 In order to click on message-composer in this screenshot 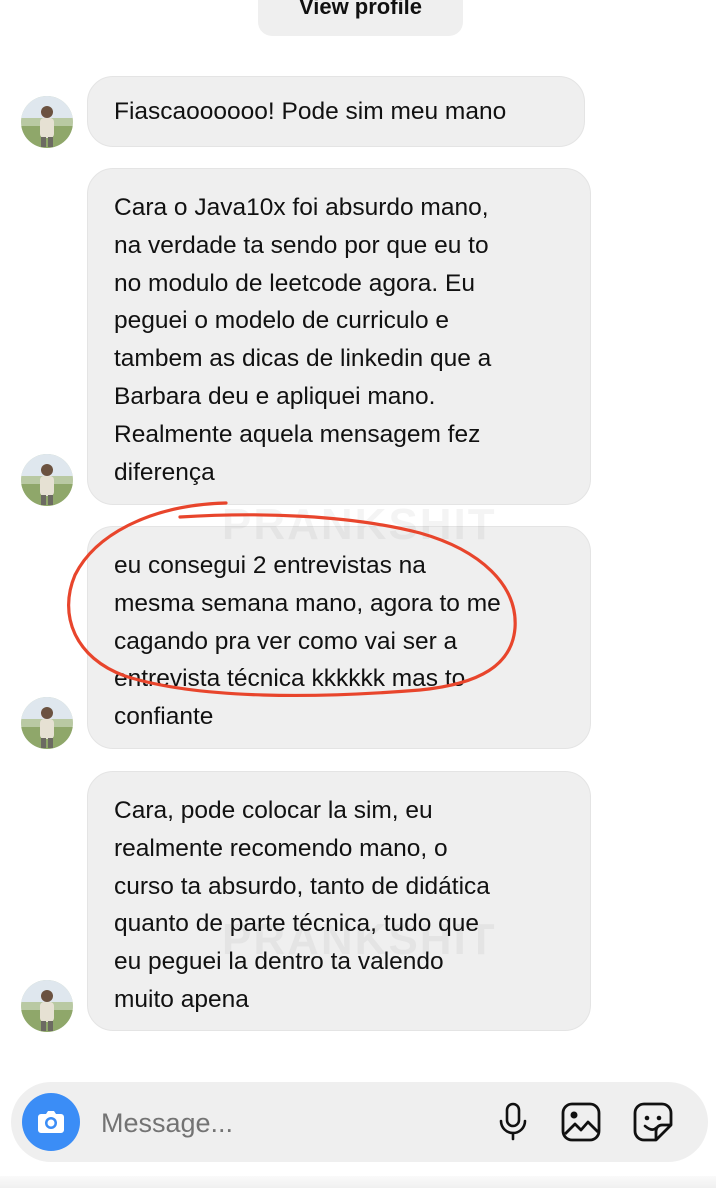, I will do `click(359, 1122)`.